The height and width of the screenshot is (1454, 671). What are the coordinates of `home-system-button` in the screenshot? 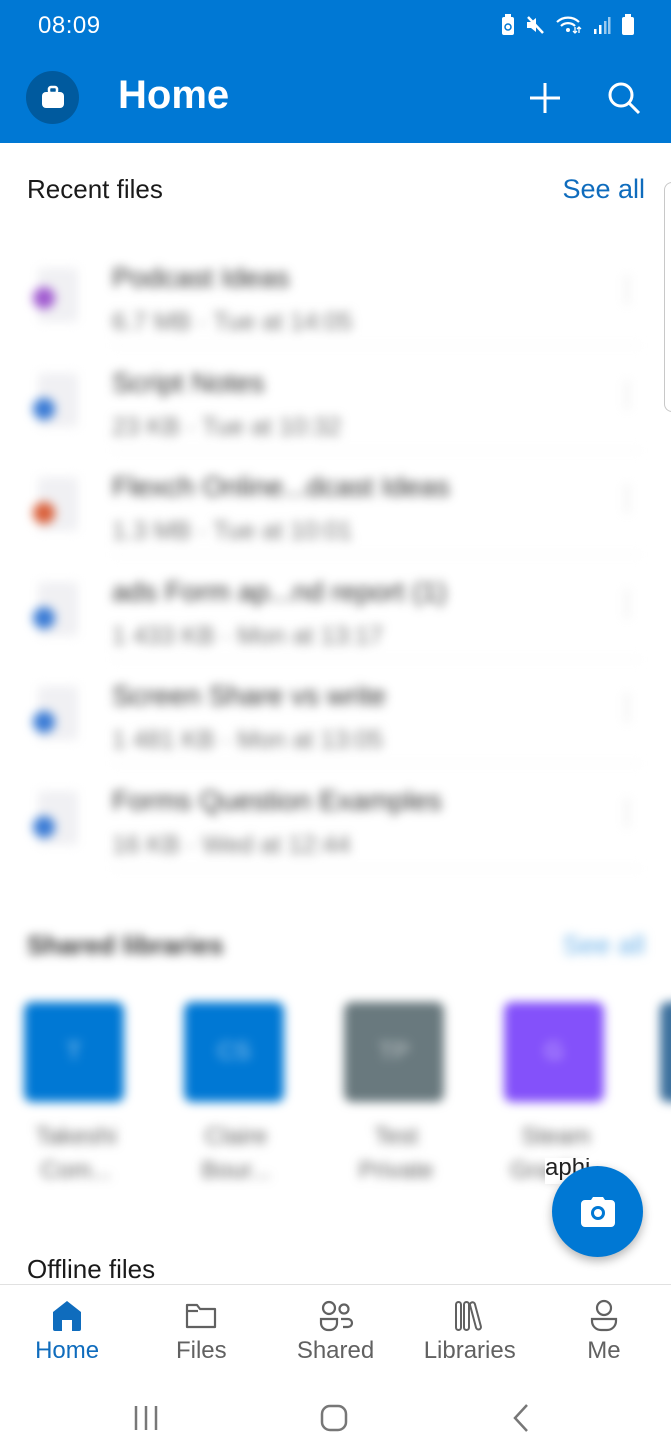 It's located at (334, 1418).